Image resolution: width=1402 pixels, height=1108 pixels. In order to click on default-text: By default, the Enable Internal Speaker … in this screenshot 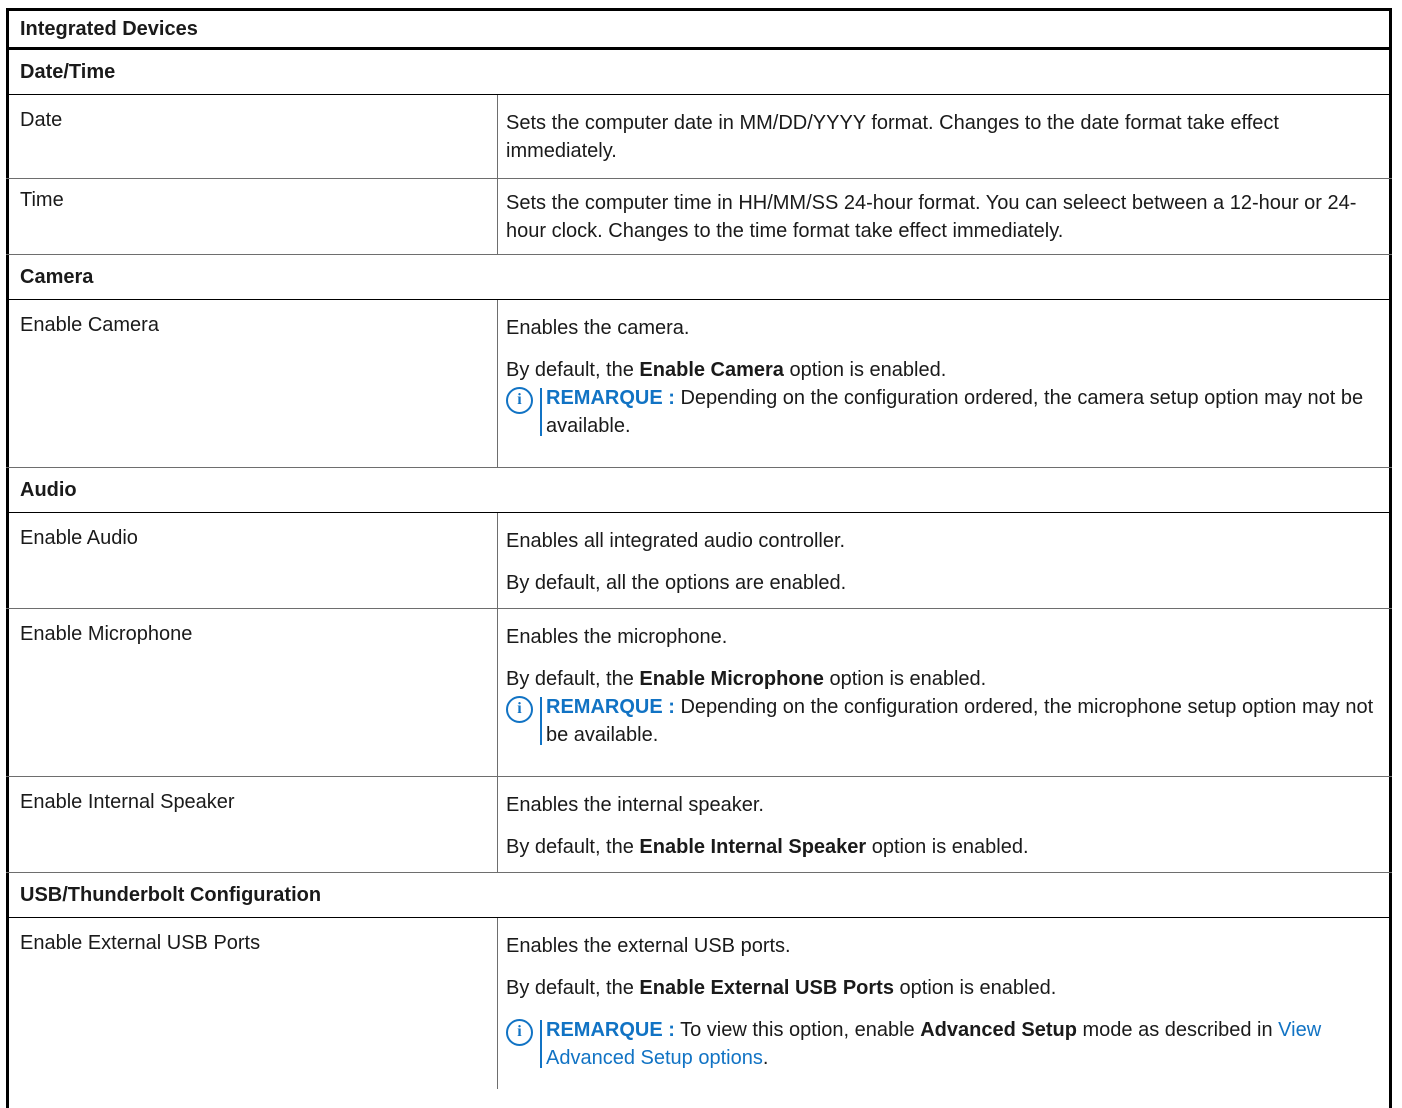, I will do `click(767, 847)`.